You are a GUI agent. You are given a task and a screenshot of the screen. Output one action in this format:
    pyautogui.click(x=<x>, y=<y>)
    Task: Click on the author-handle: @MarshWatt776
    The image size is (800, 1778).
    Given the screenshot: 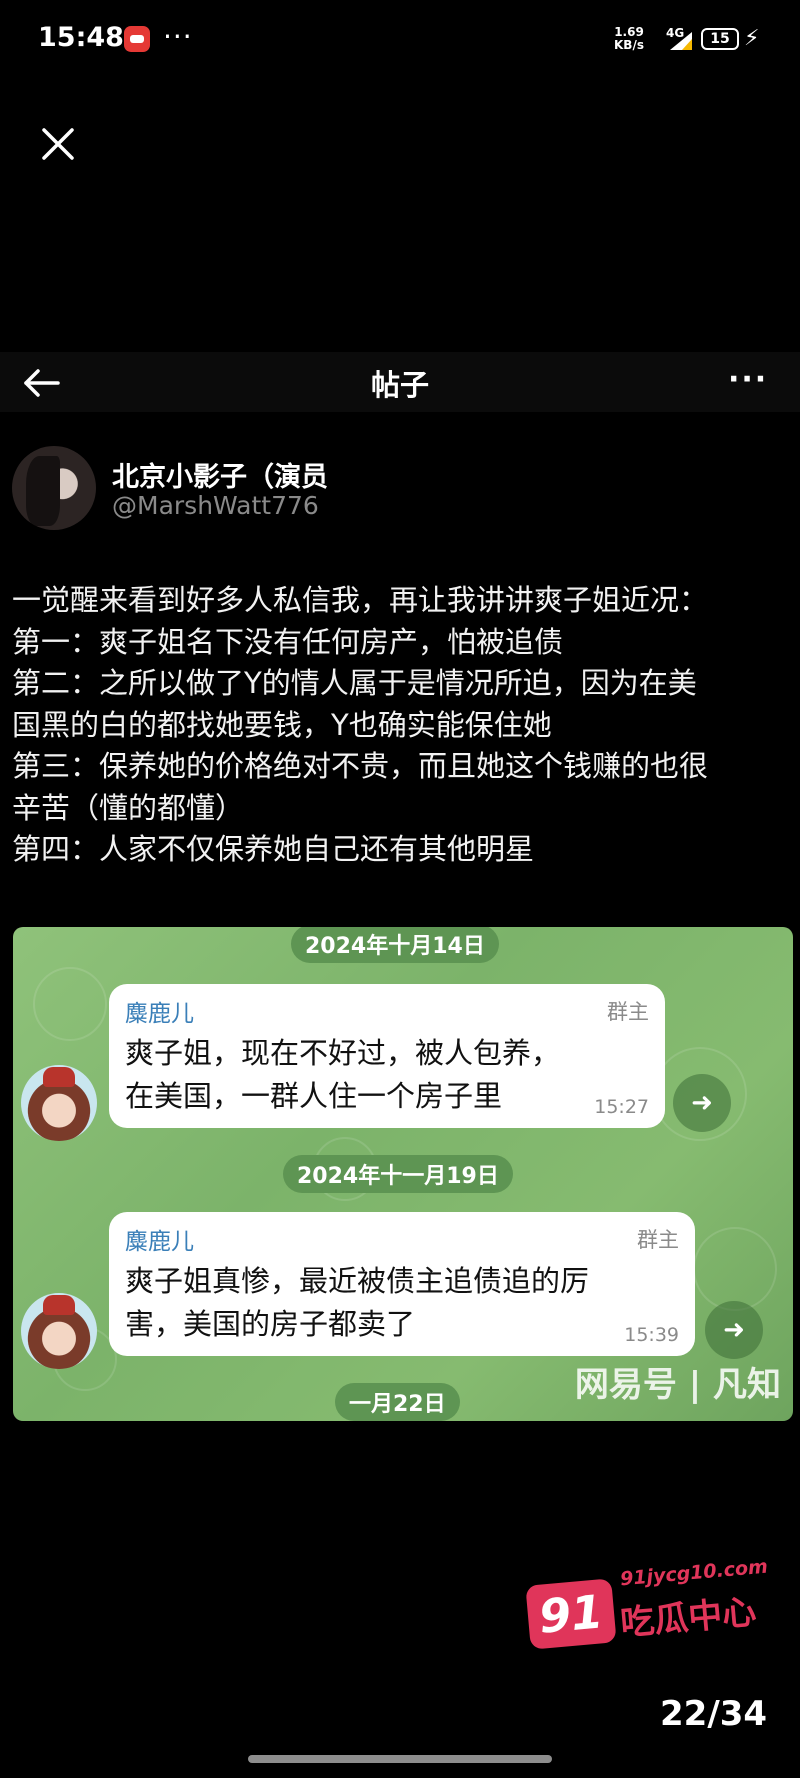 What is the action you would take?
    pyautogui.click(x=215, y=505)
    